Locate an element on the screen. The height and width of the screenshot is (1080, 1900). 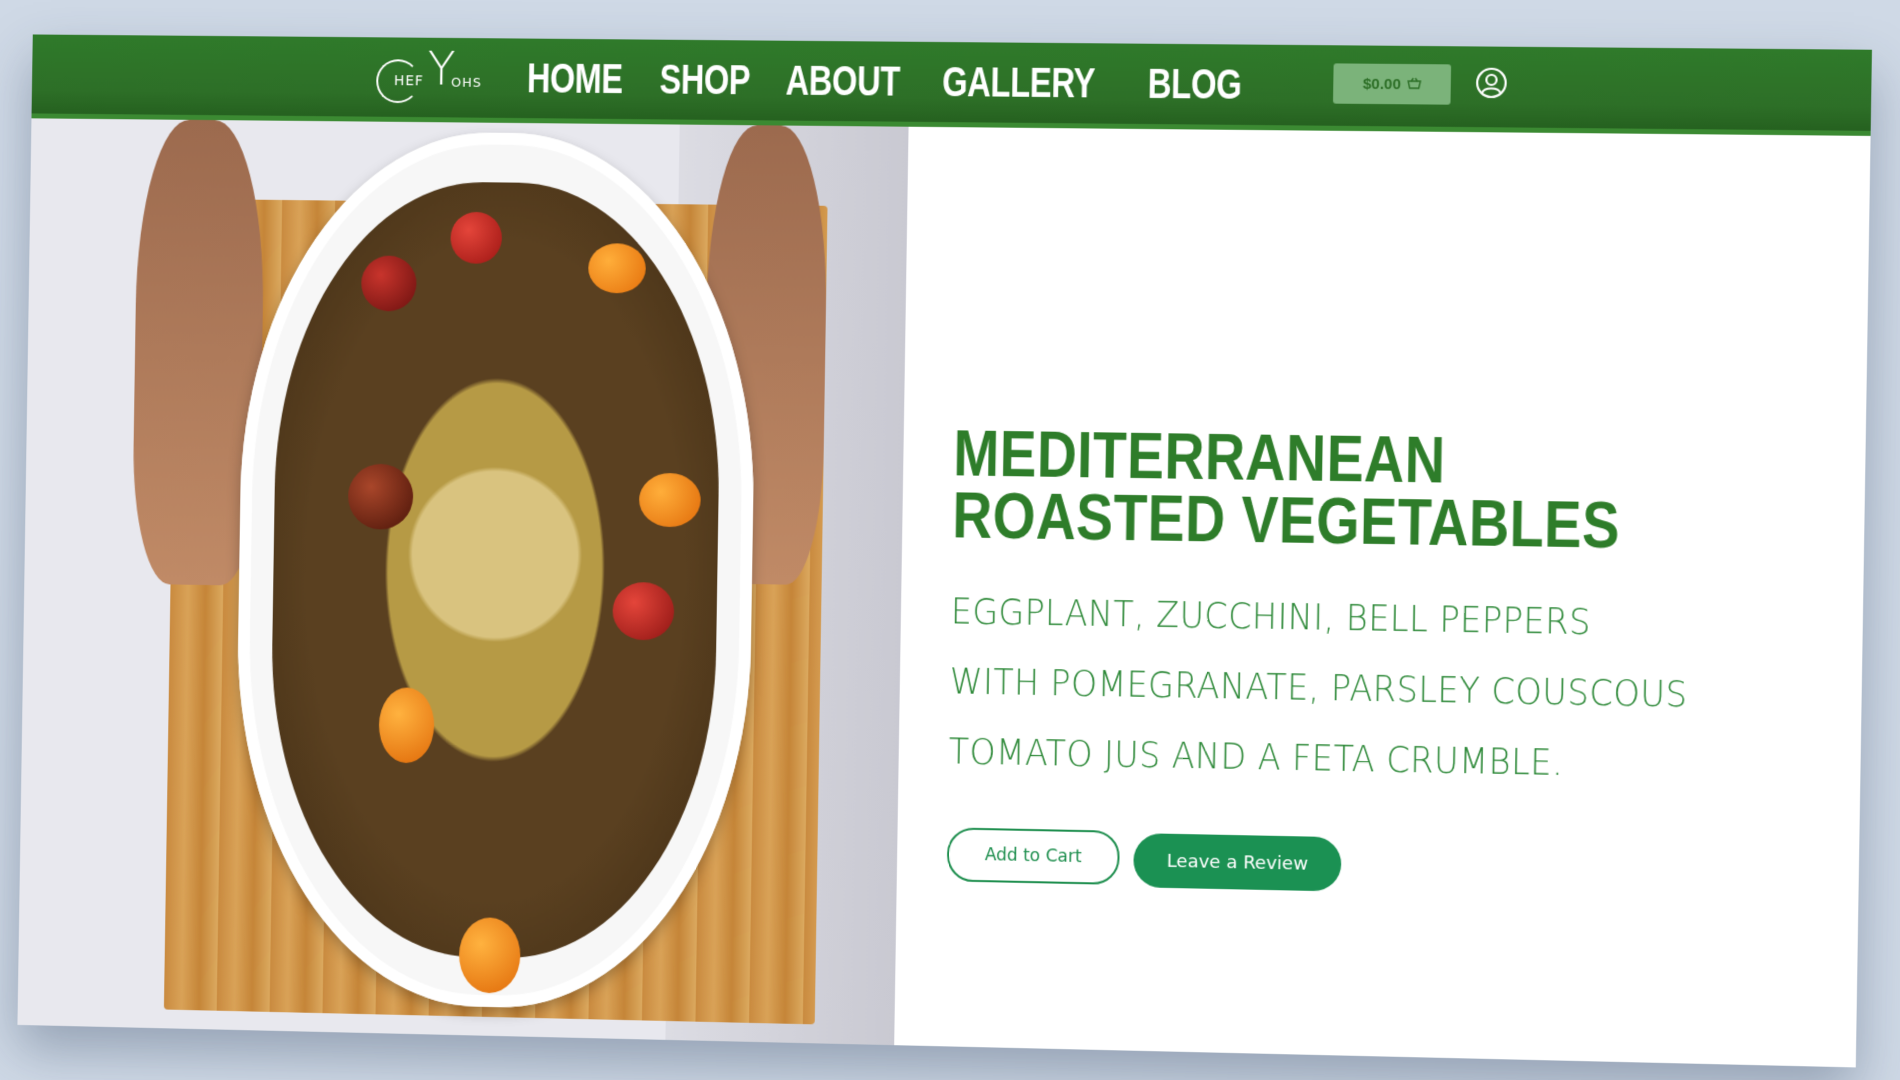
main-nav: HOME SHOP ABOUT GALLERY BLOG is located at coordinates (885, 82).